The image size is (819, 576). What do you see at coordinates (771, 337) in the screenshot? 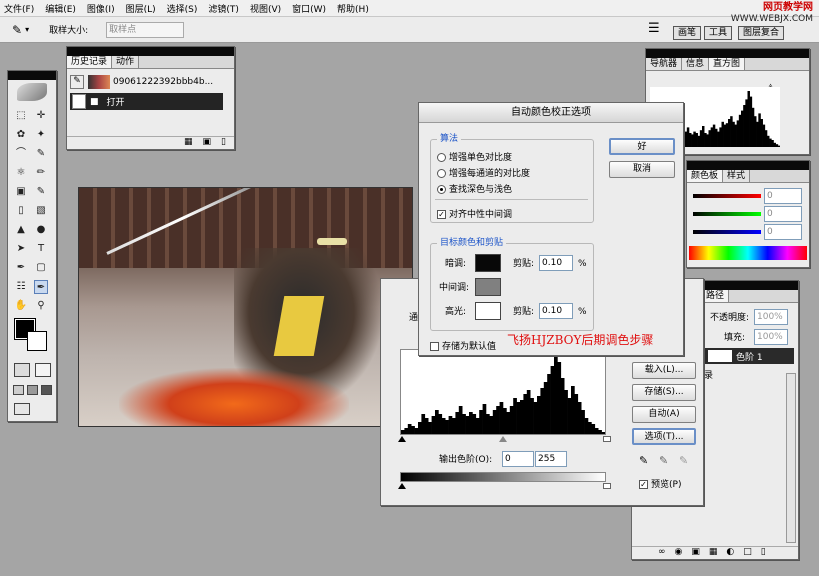
I see `fill-field: 100%` at bounding box center [771, 337].